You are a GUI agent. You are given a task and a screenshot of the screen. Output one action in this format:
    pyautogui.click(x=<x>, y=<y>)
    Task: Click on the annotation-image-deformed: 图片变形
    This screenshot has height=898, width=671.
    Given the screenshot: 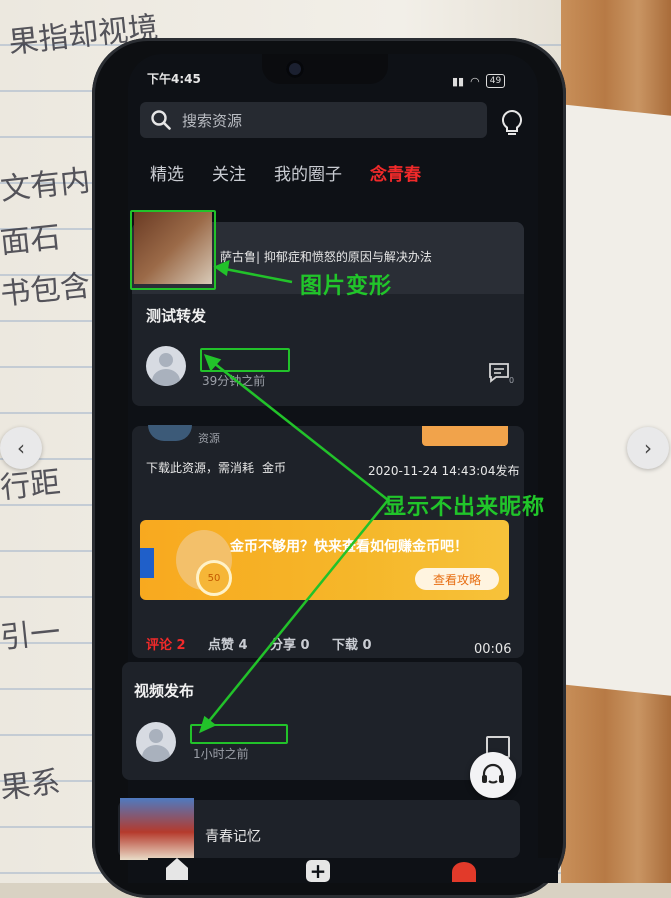 What is the action you would take?
    pyautogui.click(x=346, y=286)
    